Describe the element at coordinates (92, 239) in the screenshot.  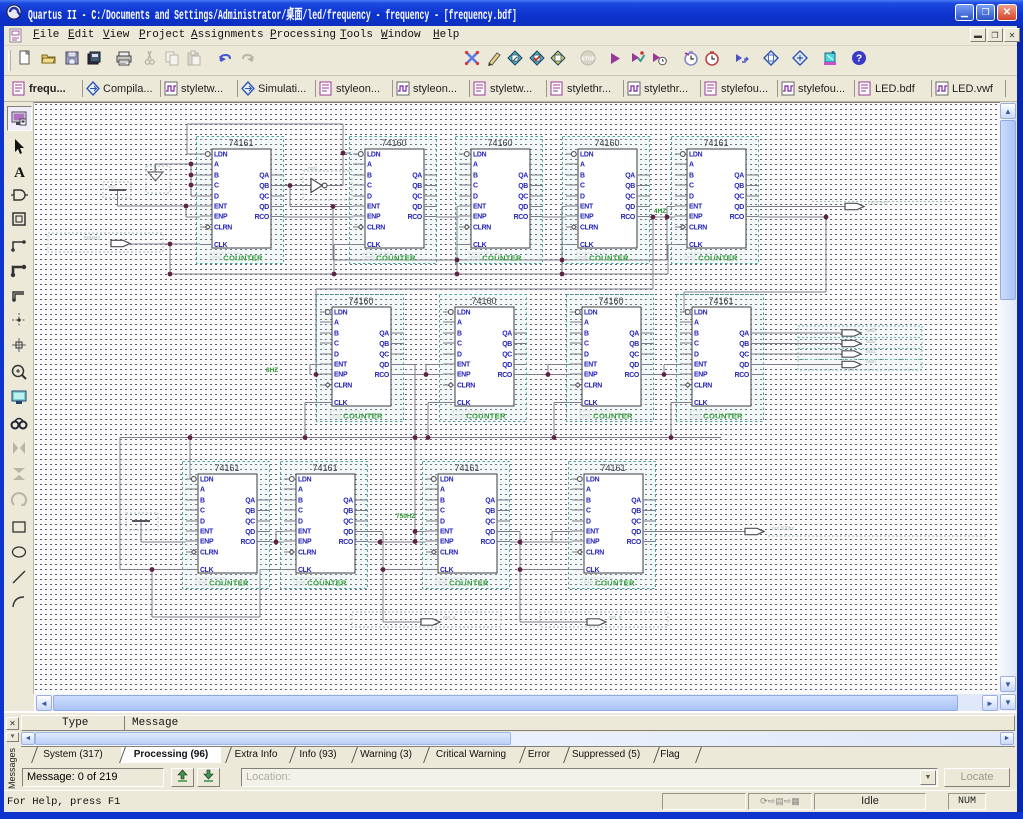
I see `svg-text: 50MHZ` at that location.